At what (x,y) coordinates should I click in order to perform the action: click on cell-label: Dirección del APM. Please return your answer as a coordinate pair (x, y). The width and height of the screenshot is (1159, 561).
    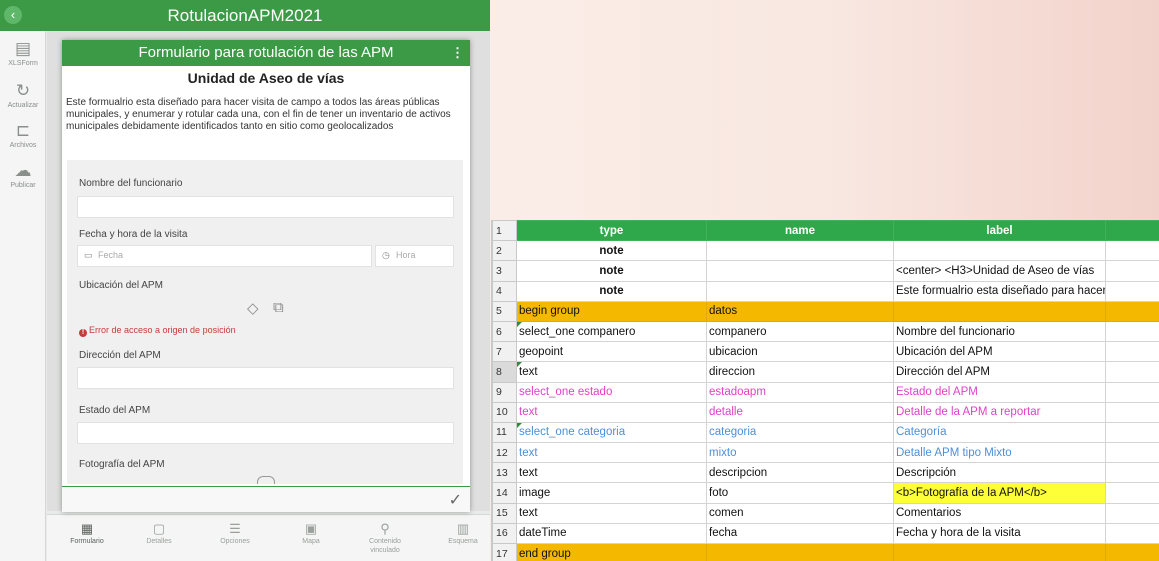
    Looking at the image, I should click on (999, 372).